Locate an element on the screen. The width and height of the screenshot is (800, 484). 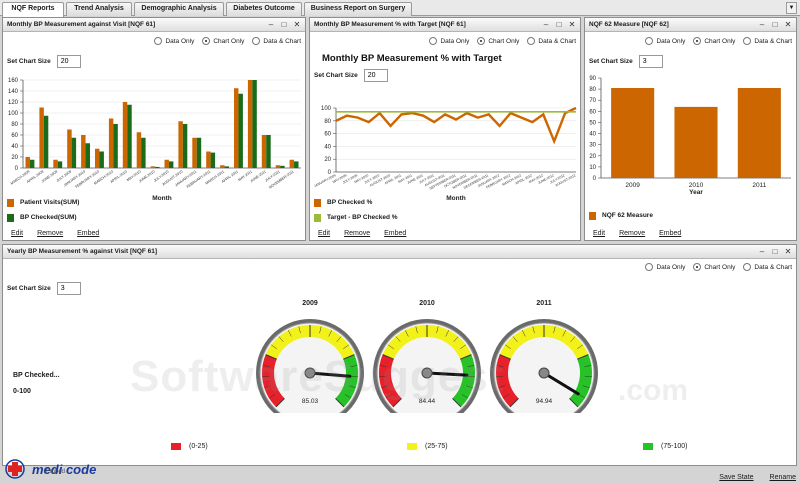
panel-actions: Edit Remove Embed is located at coordinates (55, 233).